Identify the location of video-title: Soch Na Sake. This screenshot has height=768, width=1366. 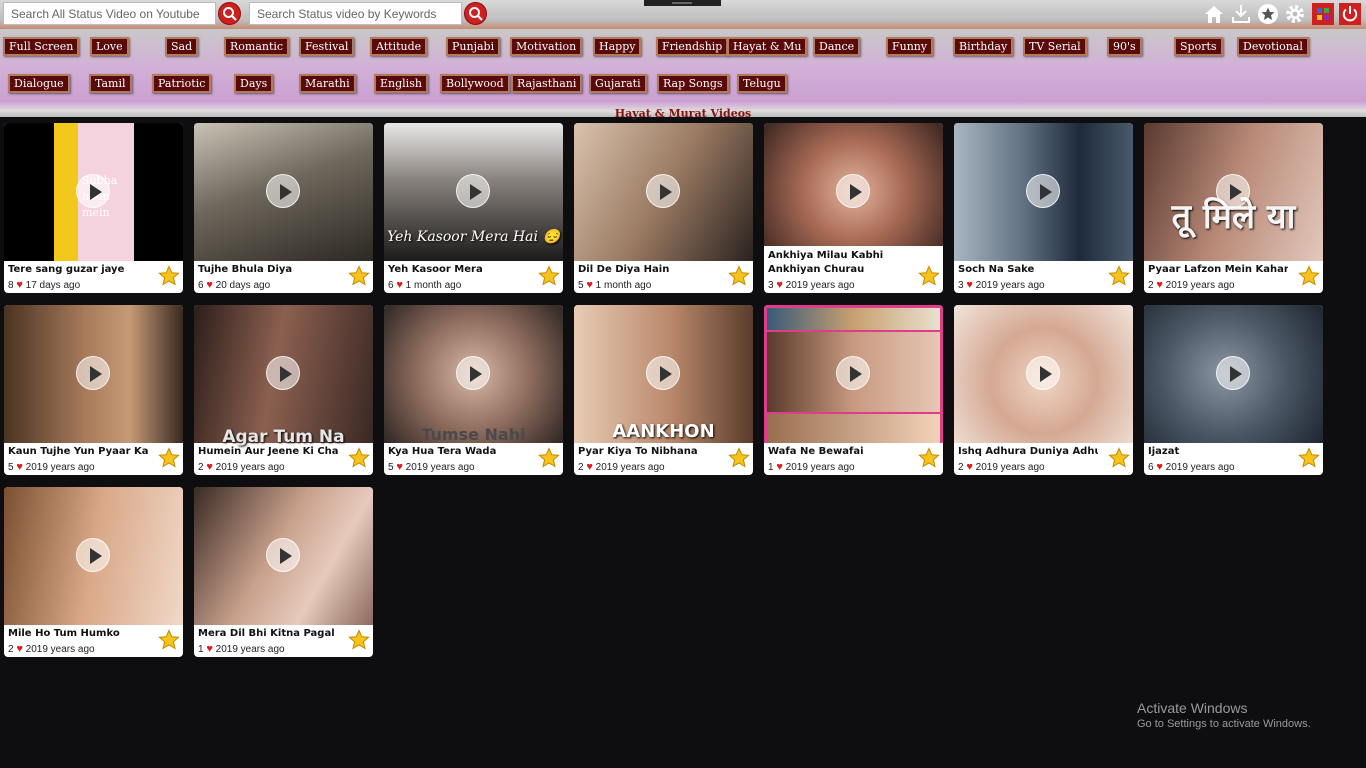
(1028, 269).